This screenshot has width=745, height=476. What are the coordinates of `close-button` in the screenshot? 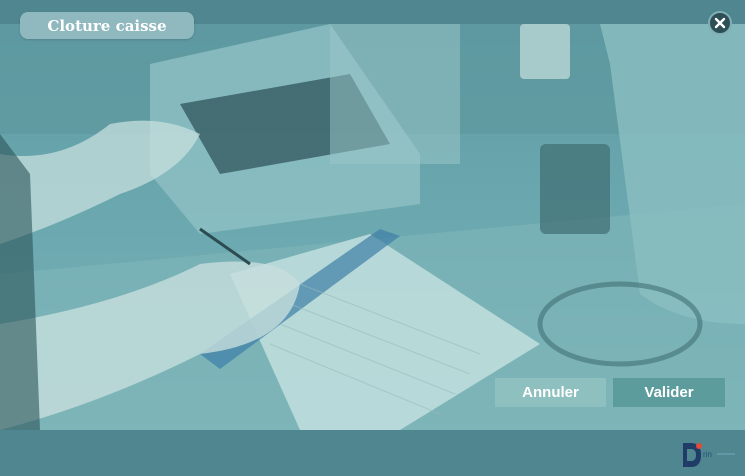 It's located at (720, 23).